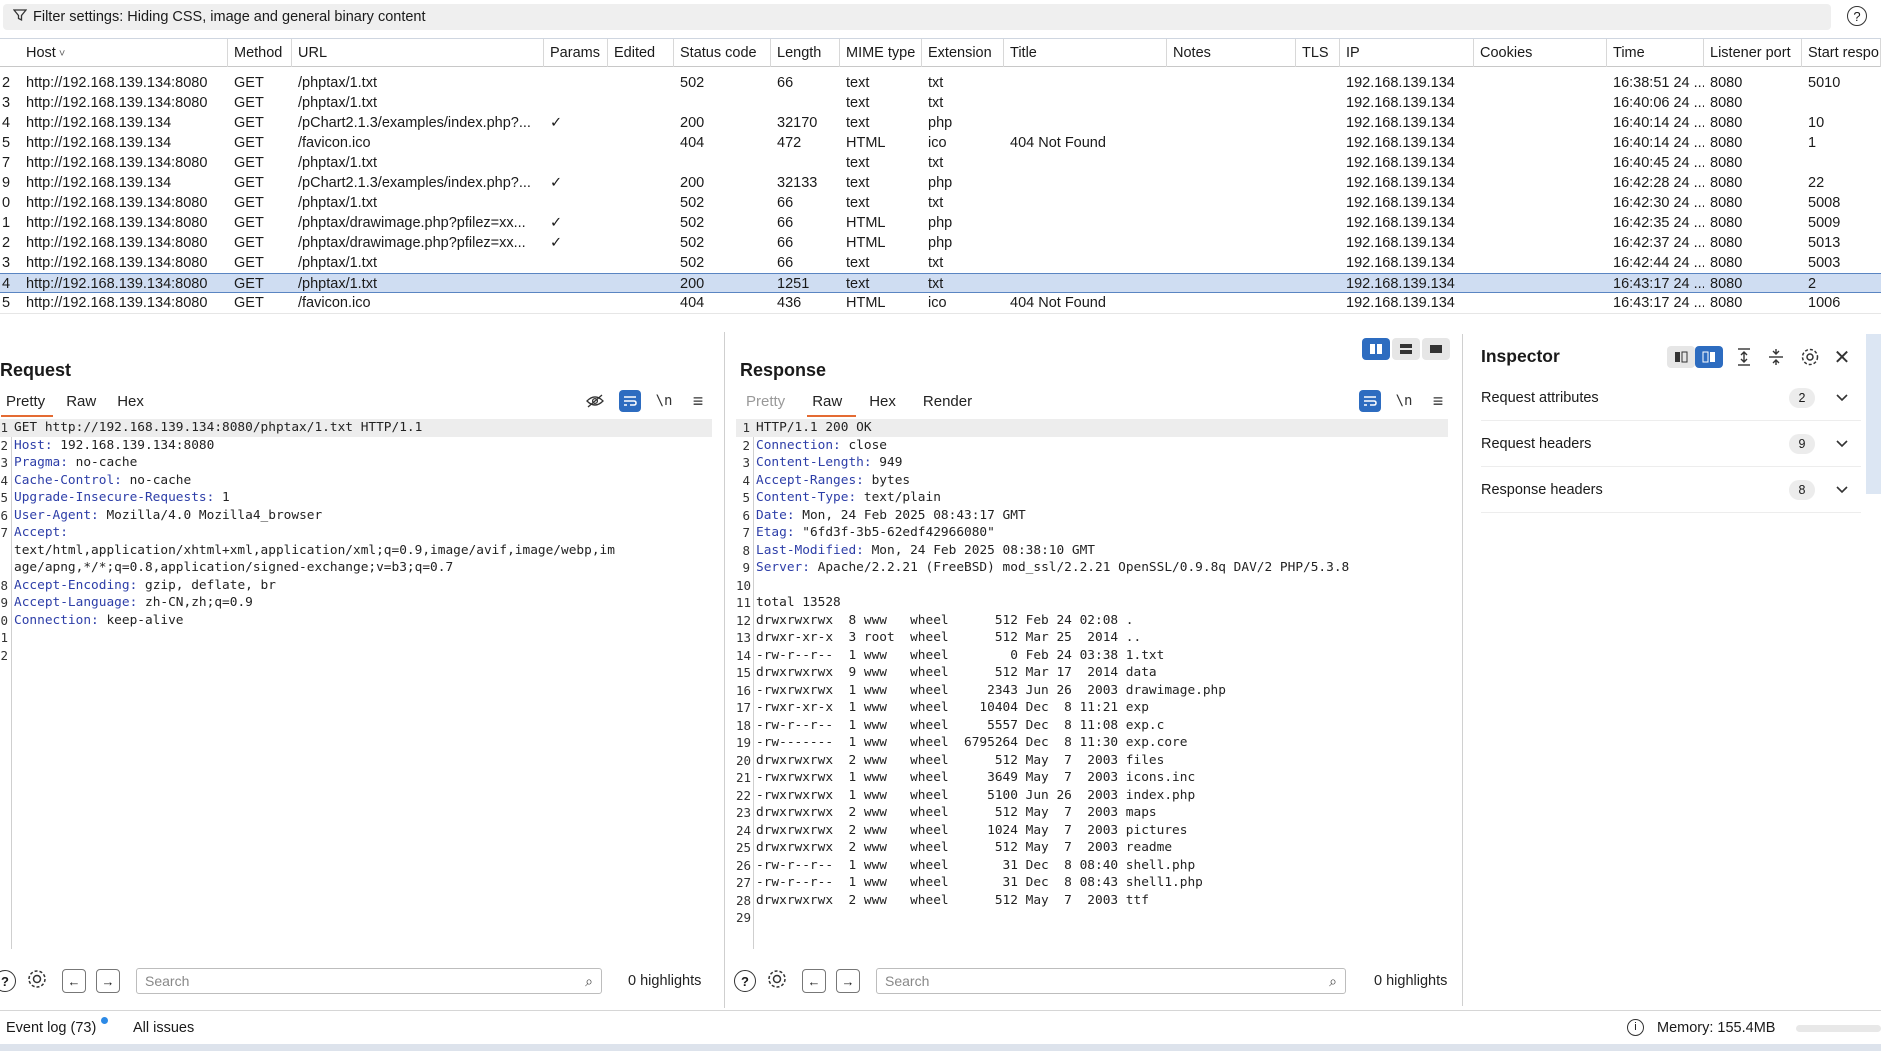  Describe the element at coordinates (940, 313) in the screenshot. I see `horizontal-scrollbar` at that location.